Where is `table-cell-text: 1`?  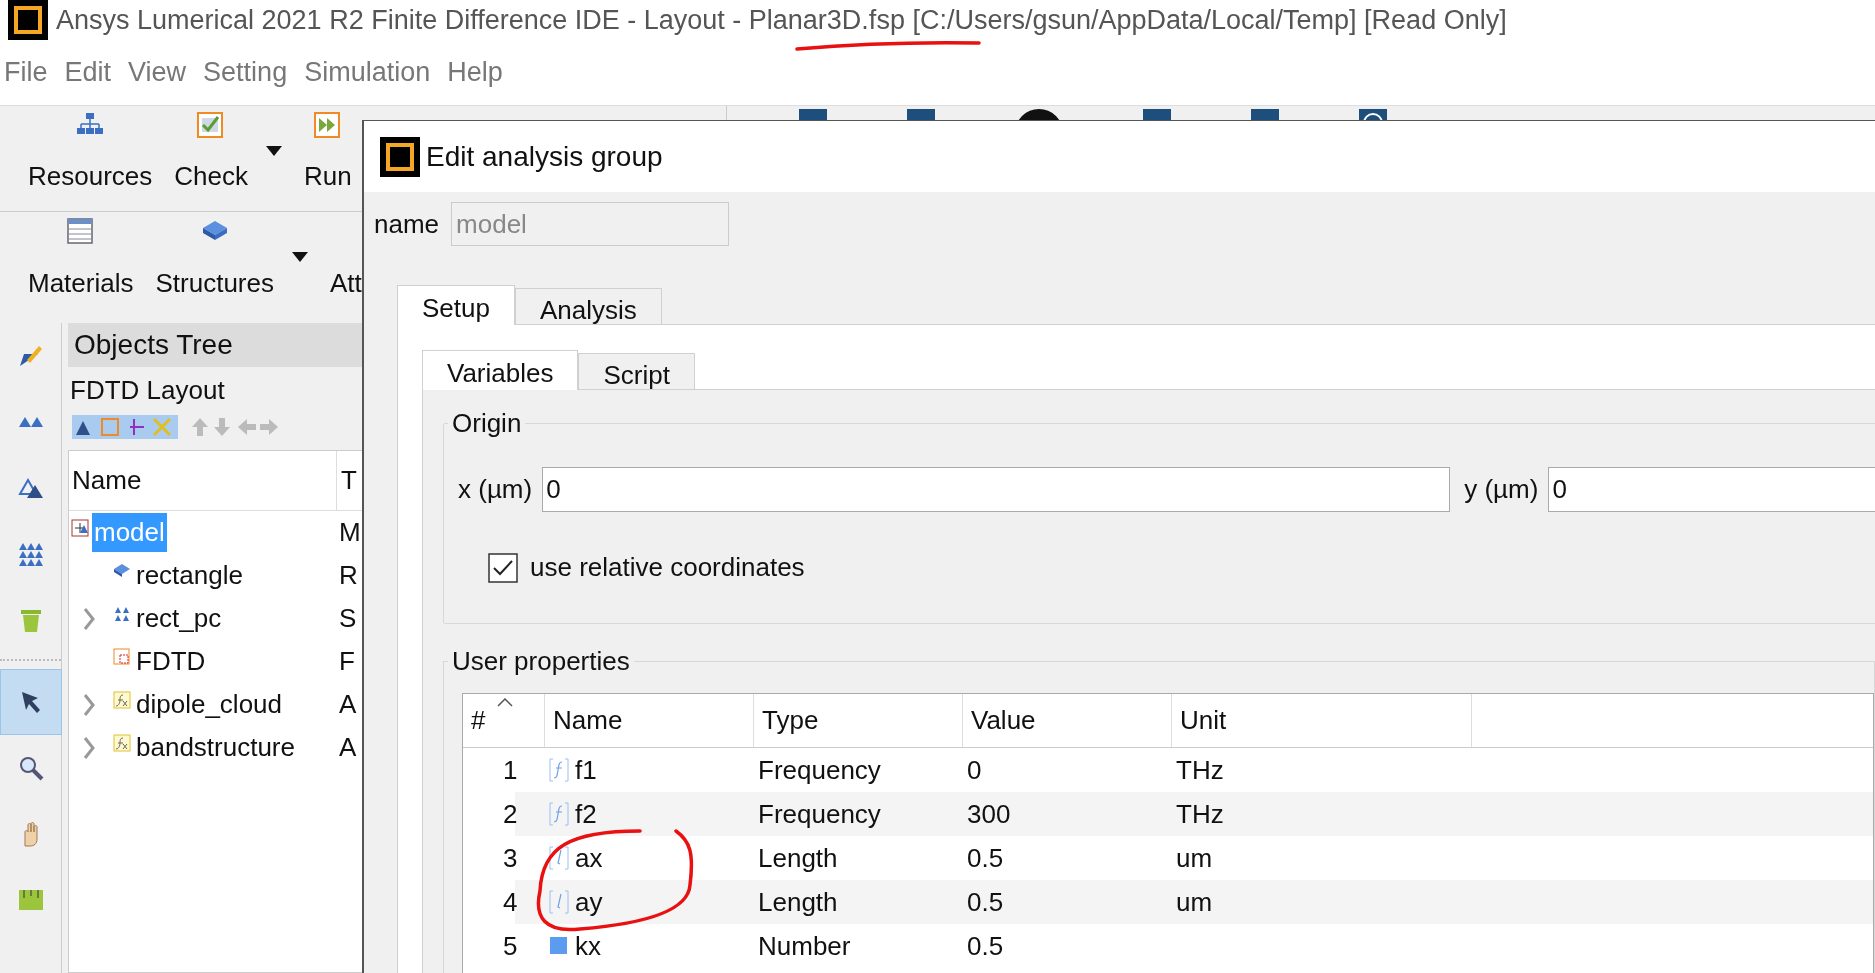
table-cell-text: 1 is located at coordinates (510, 770).